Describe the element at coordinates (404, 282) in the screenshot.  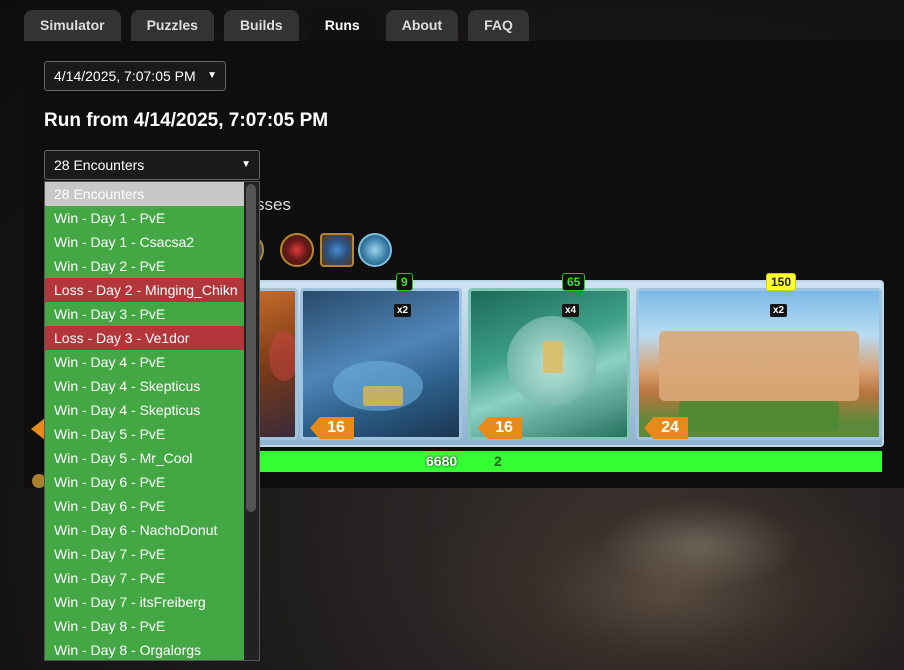
I see `item-value-badge: 9` at that location.